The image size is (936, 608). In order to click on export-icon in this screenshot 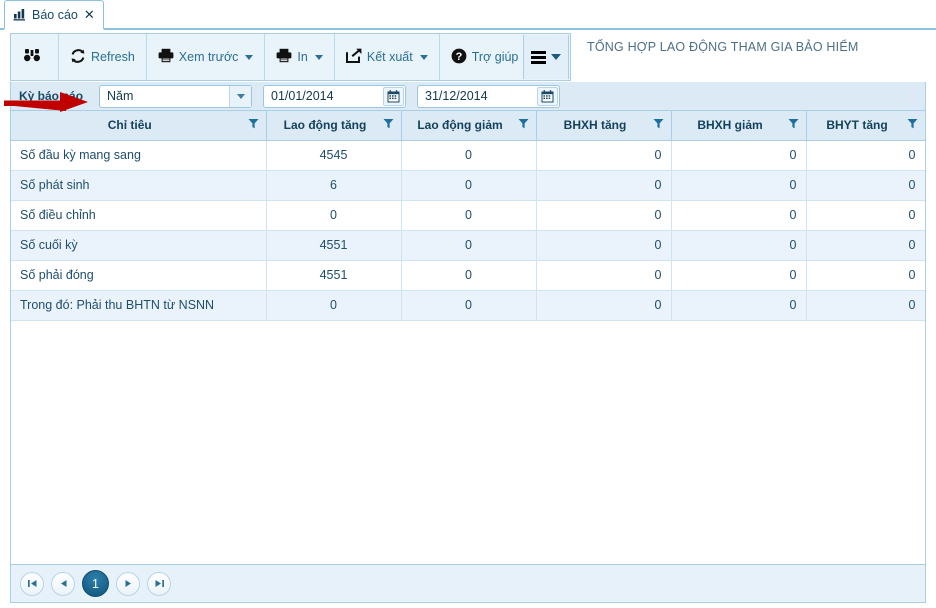, I will do `click(353, 57)`.